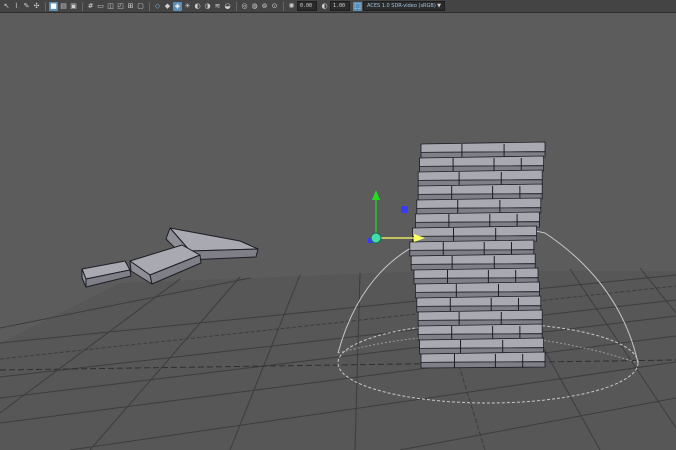 The height and width of the screenshot is (450, 676). What do you see at coordinates (227, 6) in the screenshot?
I see `anti-alias-icon: ◒` at bounding box center [227, 6].